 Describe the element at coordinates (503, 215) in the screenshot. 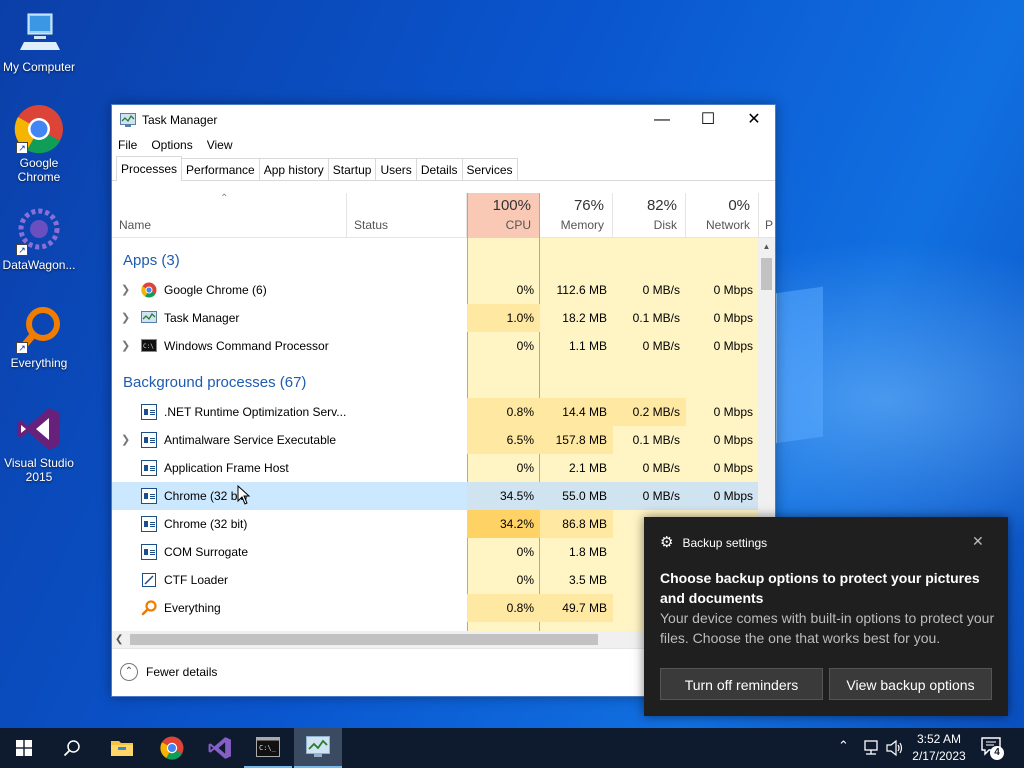

I see `header-cpu: 100% CPU` at that location.